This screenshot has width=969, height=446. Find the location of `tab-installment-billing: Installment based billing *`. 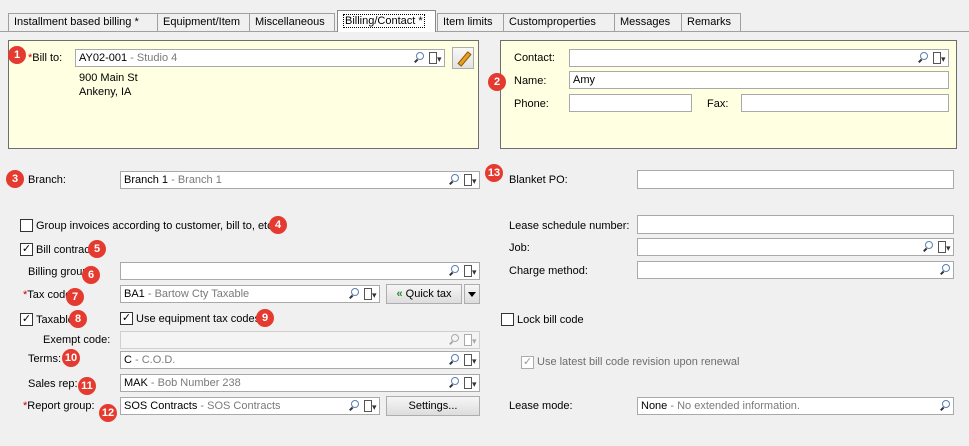

tab-installment-billing: Installment based billing * is located at coordinates (83, 22).